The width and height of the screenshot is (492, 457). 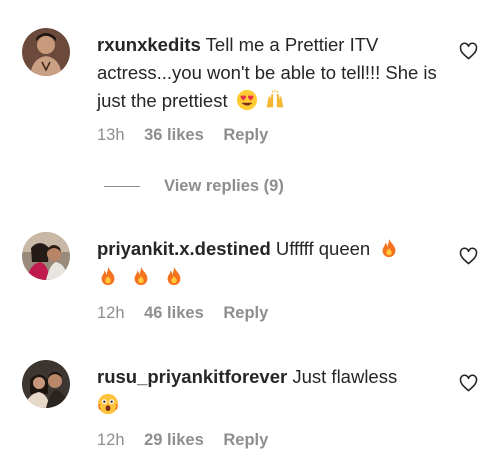 I want to click on comment-username: rxunxkedits, so click(x=149, y=44).